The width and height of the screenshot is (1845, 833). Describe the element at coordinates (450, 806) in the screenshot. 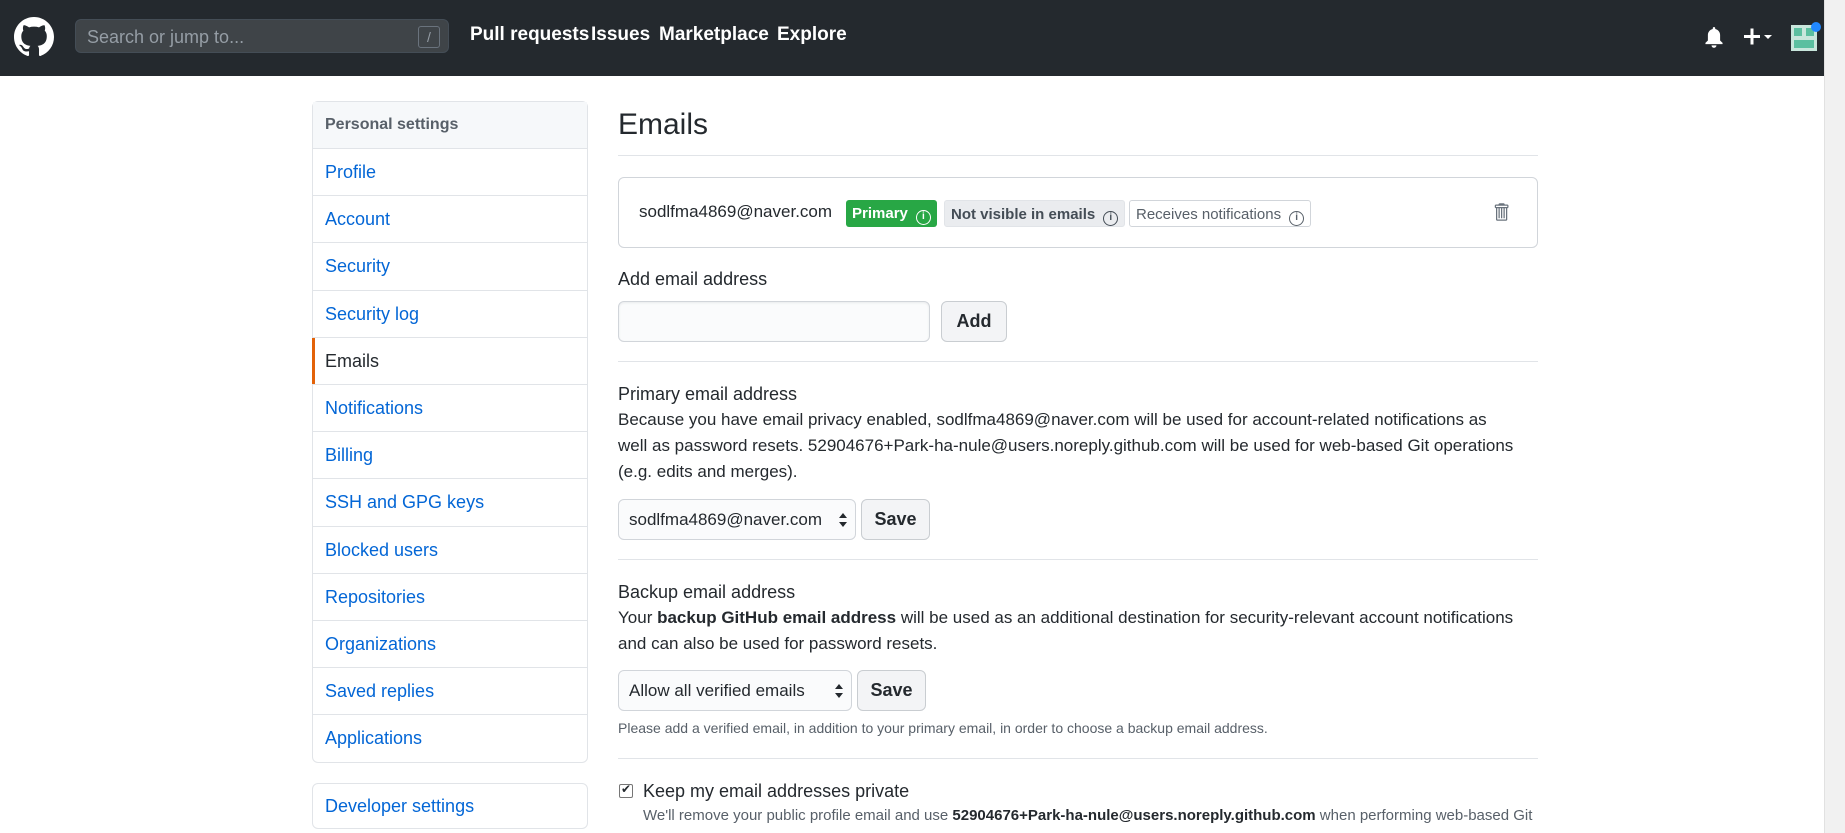

I see `sidebar-item-developer-settings: Developer settings` at that location.